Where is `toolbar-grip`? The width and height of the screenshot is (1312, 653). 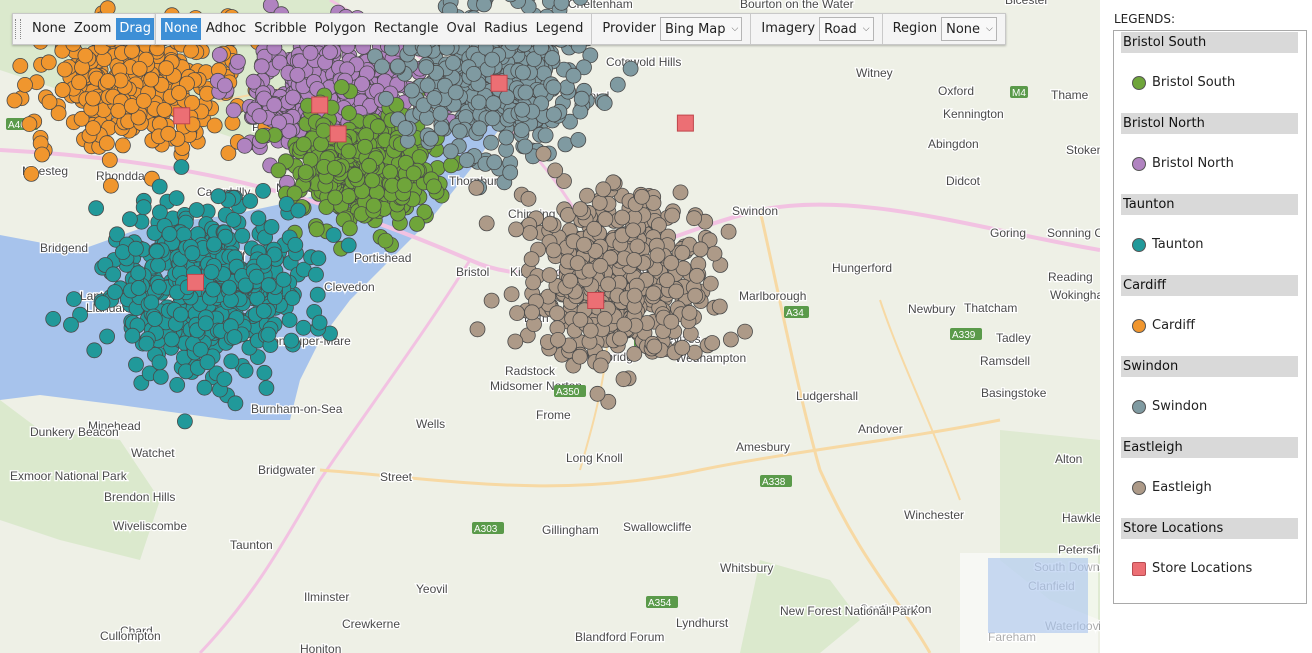
toolbar-grip is located at coordinates (18, 29).